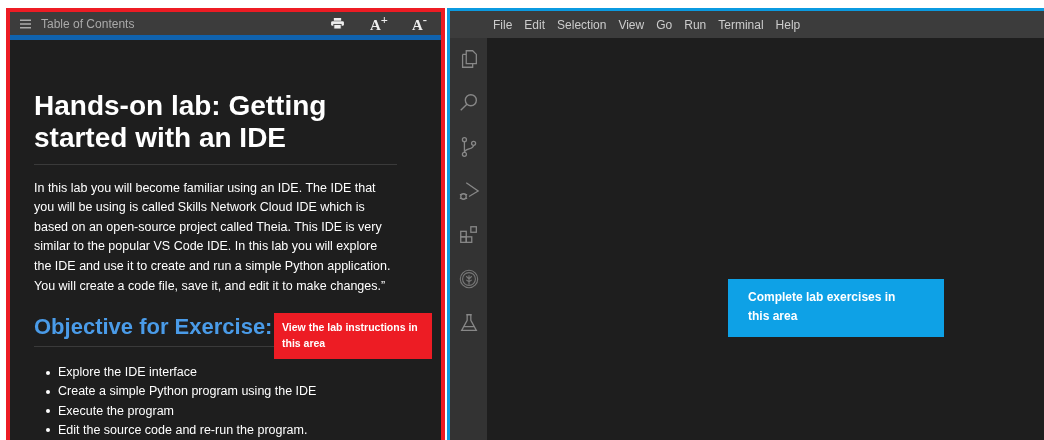  I want to click on menu-item: Help, so click(788, 24).